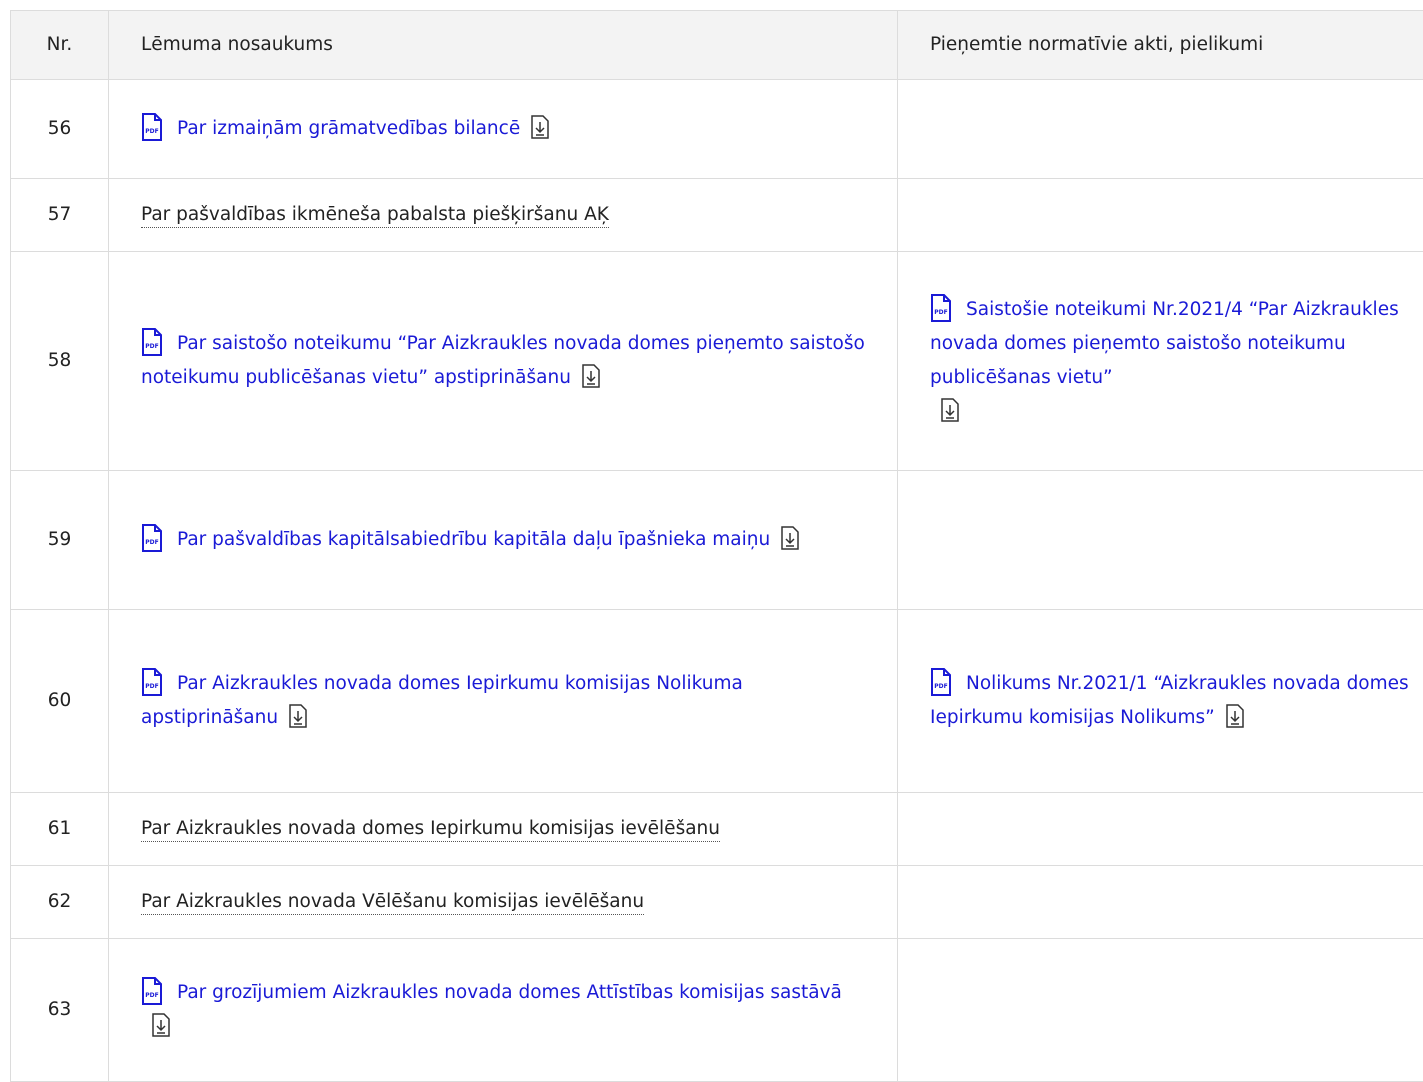  Describe the element at coordinates (60, 45) in the screenshot. I see `header-nr: Nr.` at that location.